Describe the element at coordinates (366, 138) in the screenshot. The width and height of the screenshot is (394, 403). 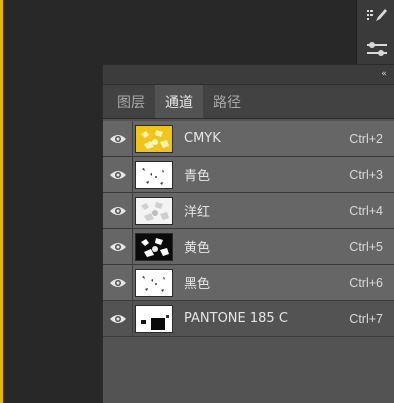
I see `channel-shortcut: Ctrl+2` at that location.